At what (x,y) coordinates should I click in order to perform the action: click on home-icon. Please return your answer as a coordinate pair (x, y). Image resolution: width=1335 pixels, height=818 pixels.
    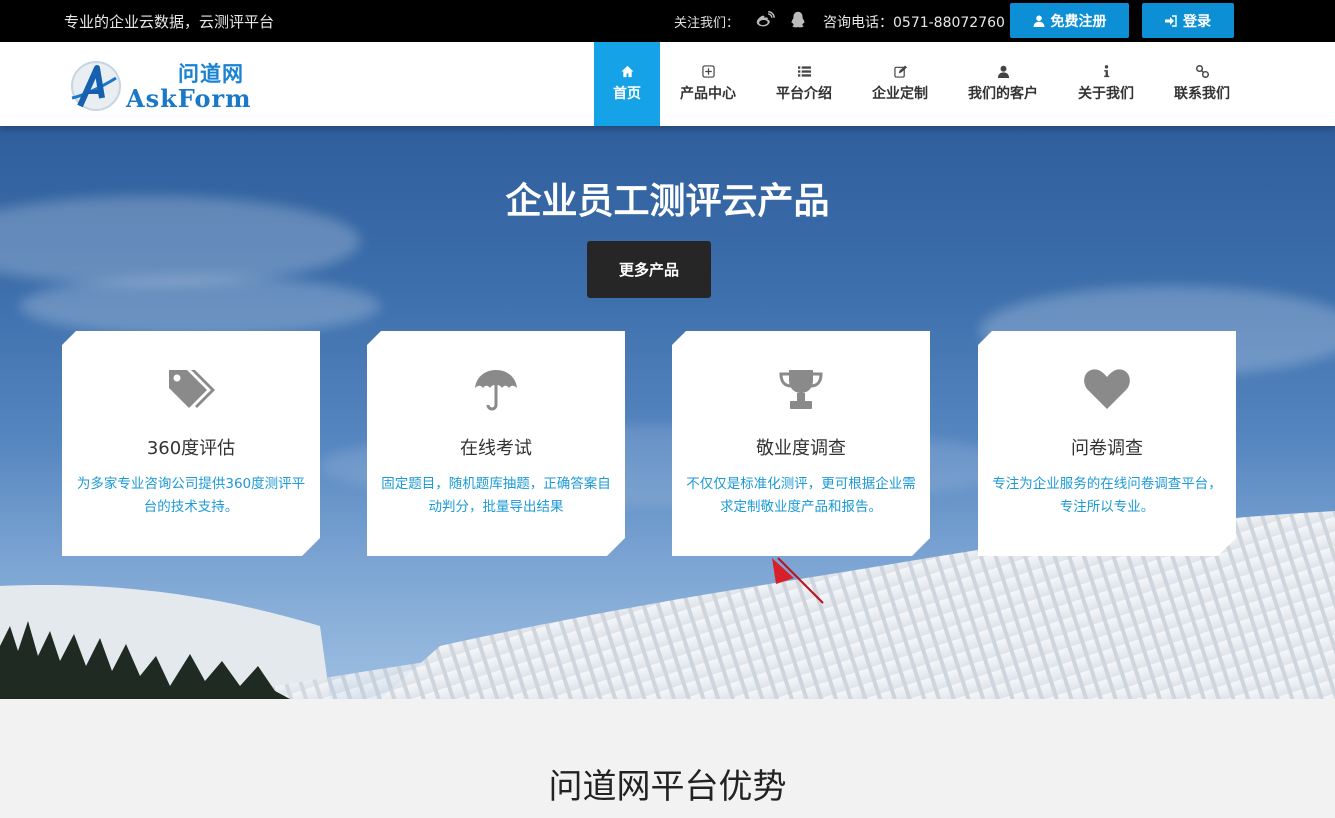
    Looking at the image, I should click on (627, 71).